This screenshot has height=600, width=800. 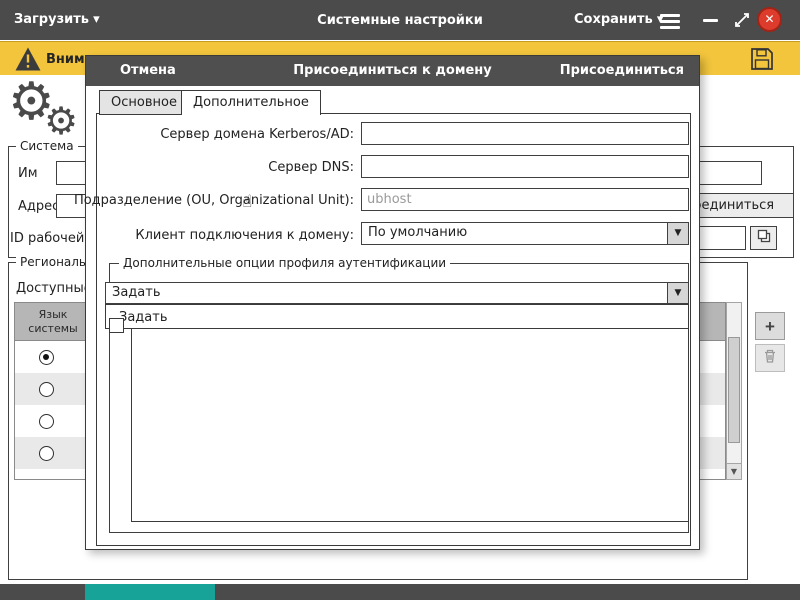 What do you see at coordinates (150, 592) in the screenshot?
I see `progress-segment` at bounding box center [150, 592].